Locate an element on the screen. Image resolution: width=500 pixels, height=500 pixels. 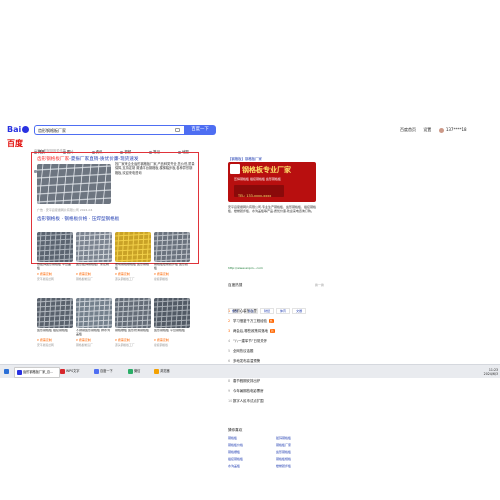
related-link: 钢格板规格 is located at coordinates (283, 459).